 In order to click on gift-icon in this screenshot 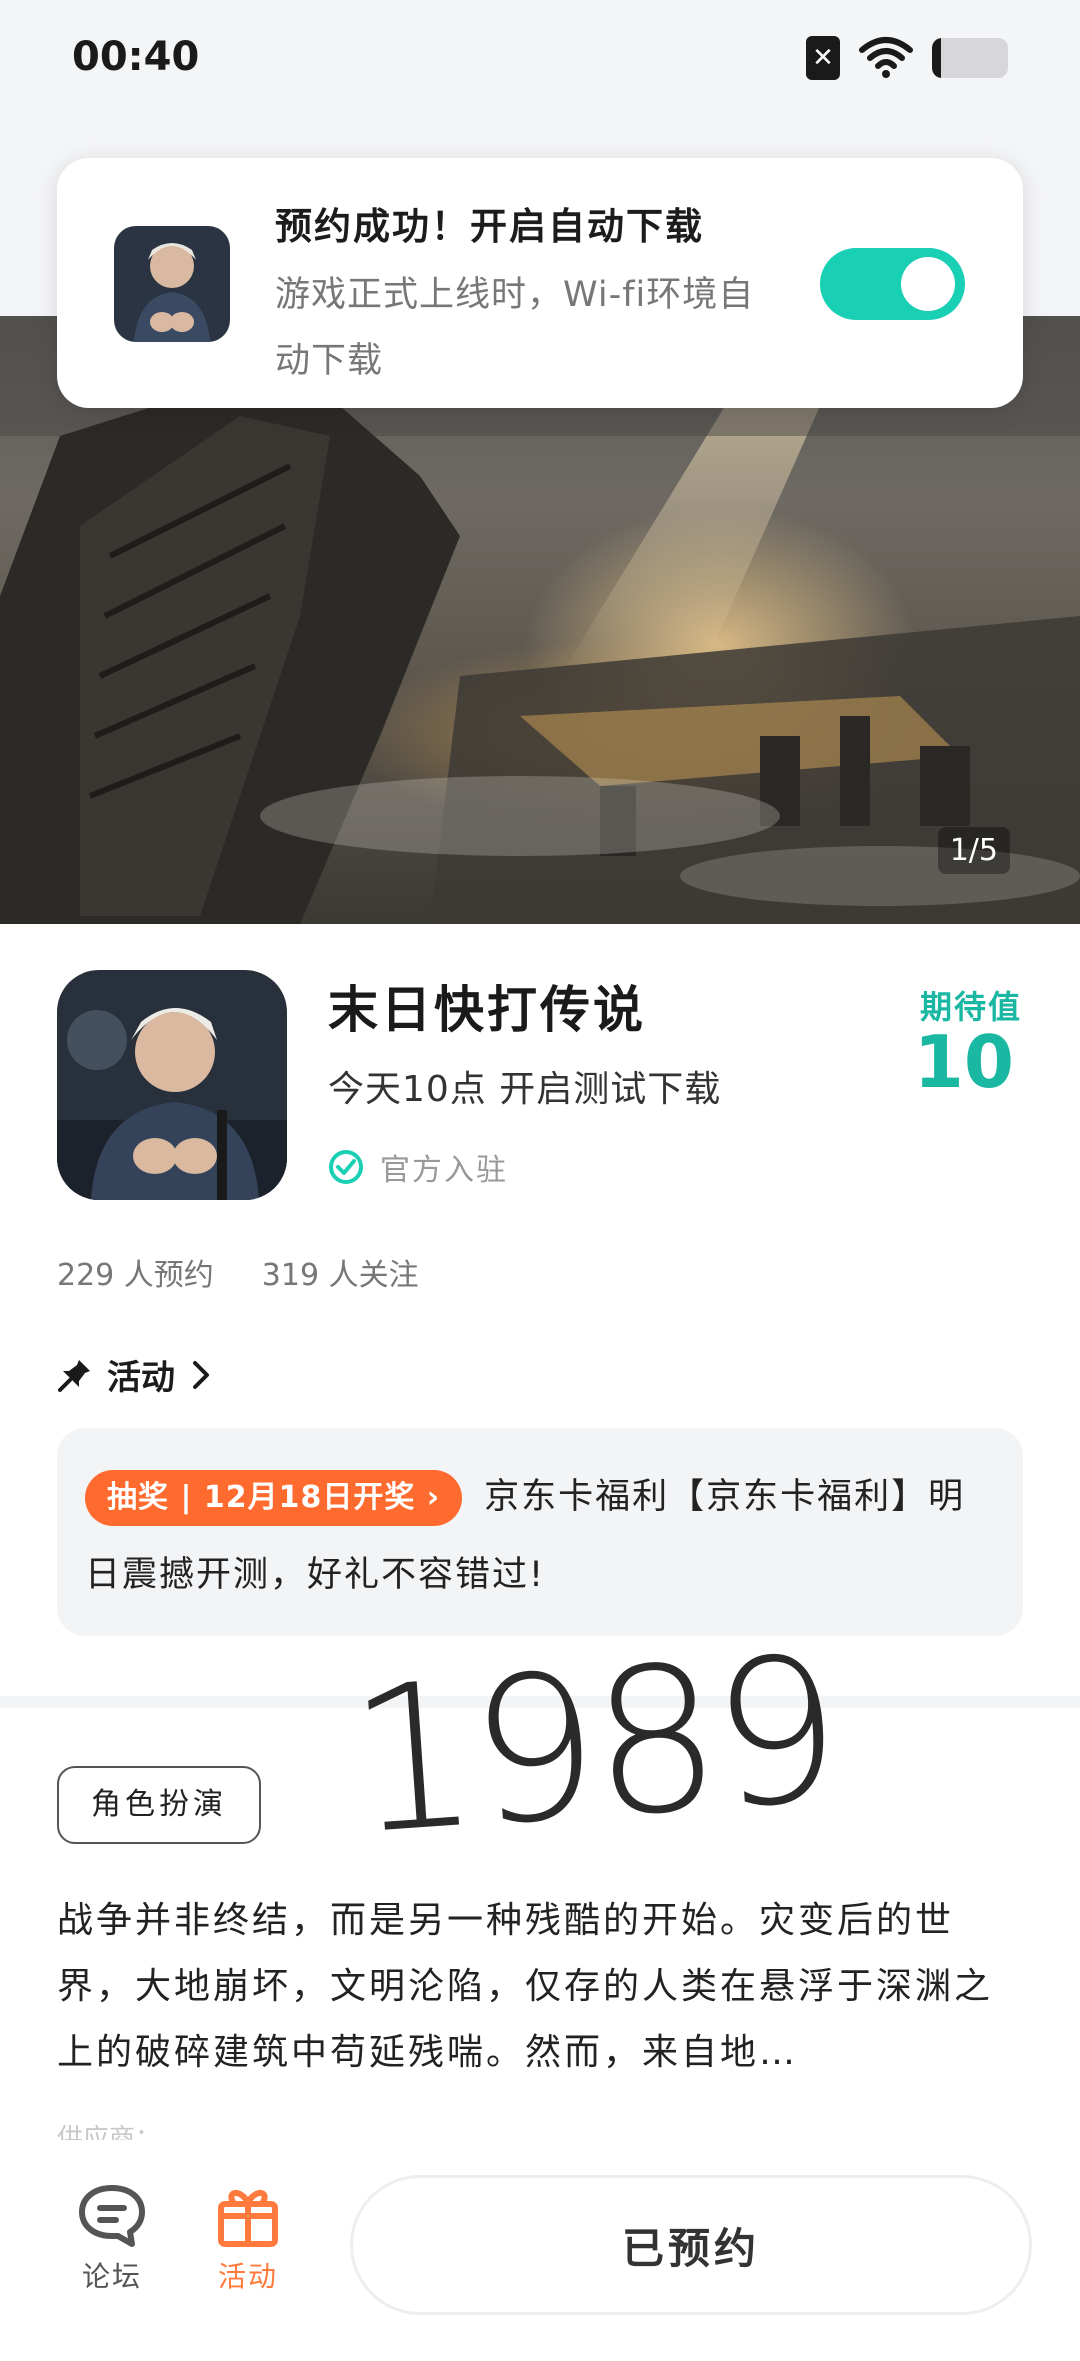, I will do `click(248, 2218)`.